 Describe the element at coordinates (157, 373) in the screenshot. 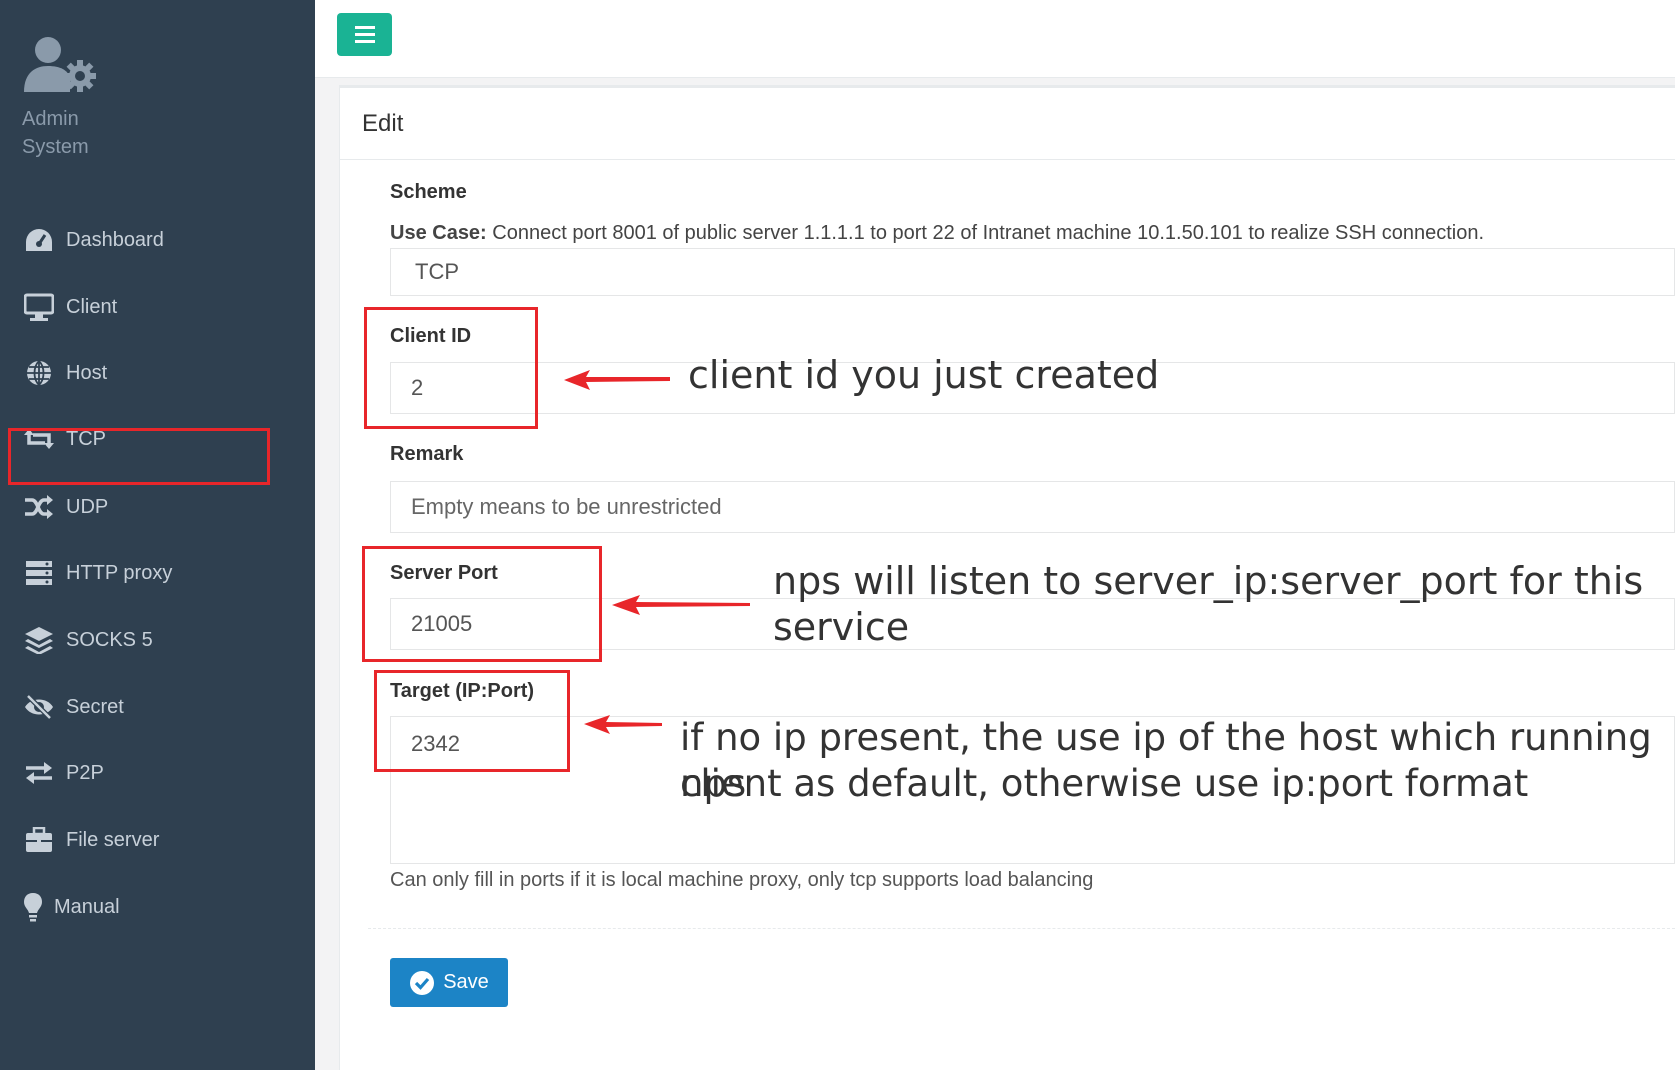

I see `sidebar-item-host: Host` at that location.